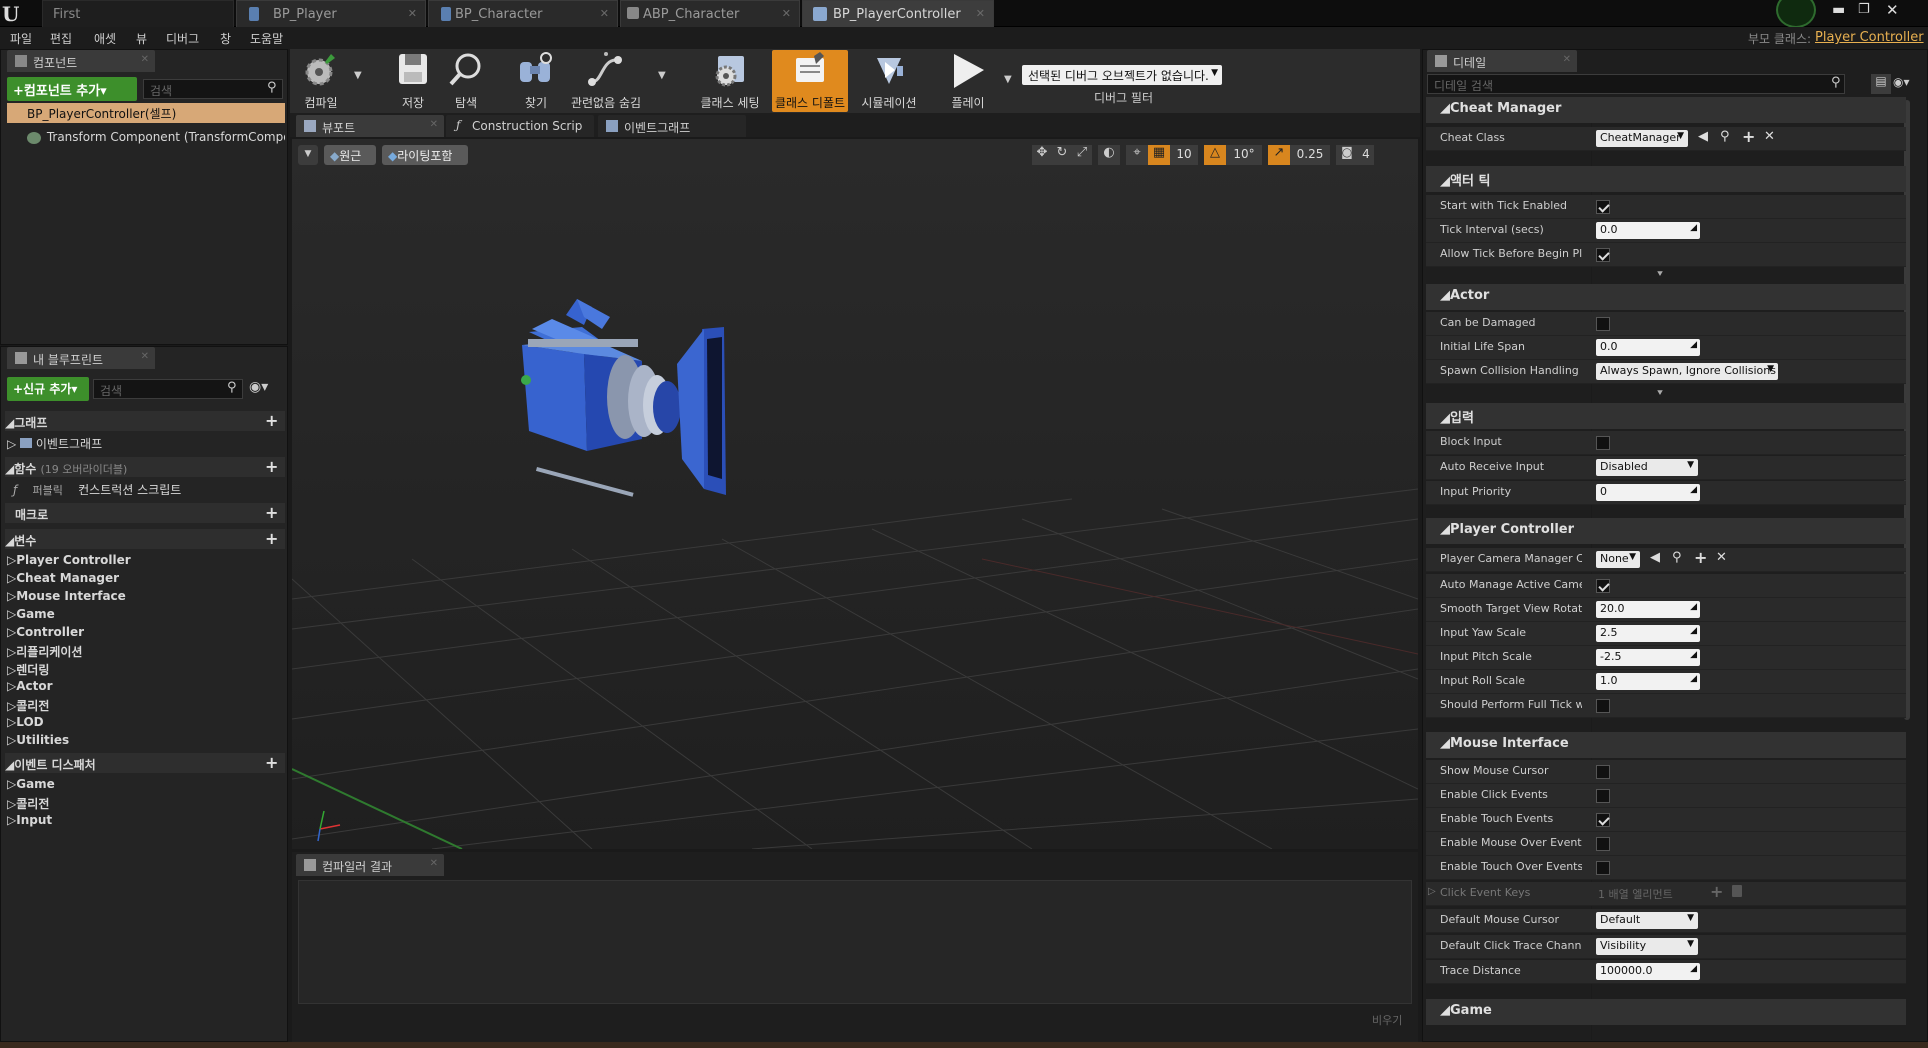 The height and width of the screenshot is (1048, 1928). Describe the element at coordinates (1648, 657) in the screenshot. I see `pitch-scale-input: -2.5 ◢` at that location.